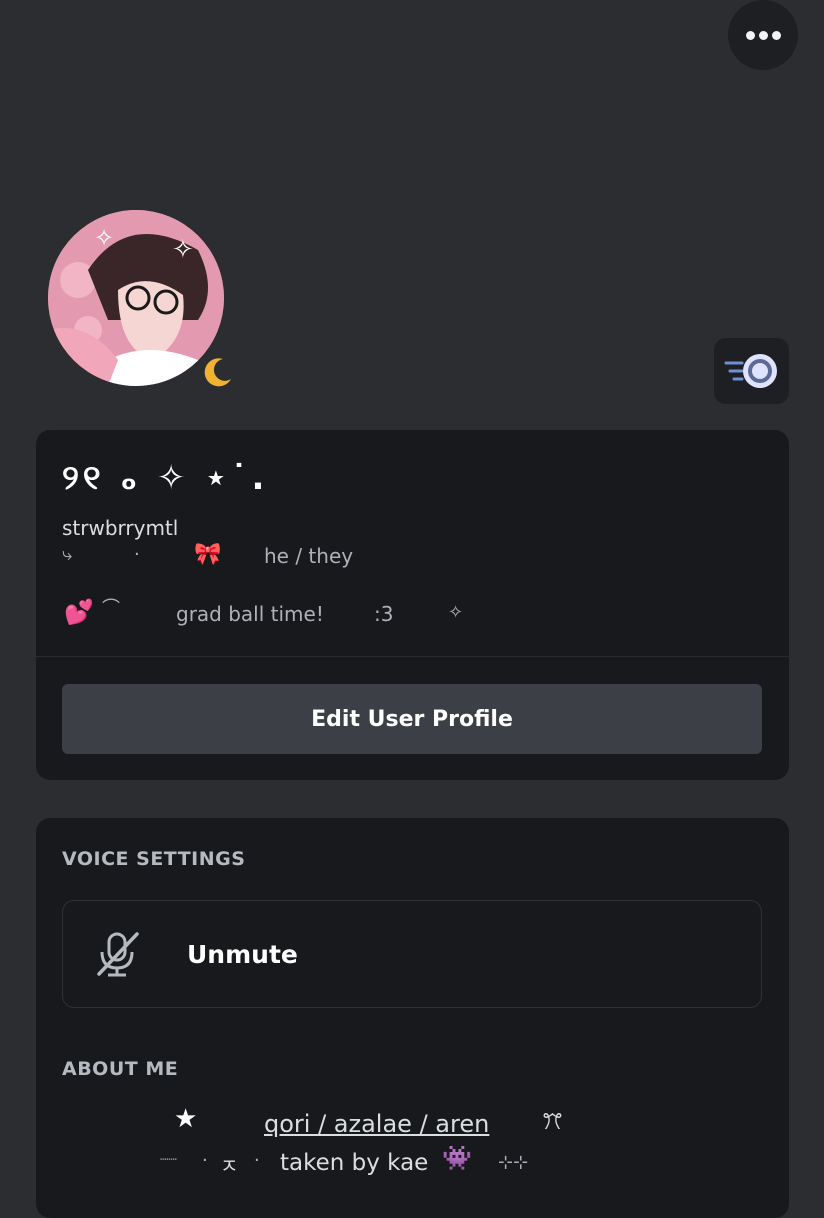 The image size is (824, 1218). Describe the element at coordinates (118, 954) in the screenshot. I see `microphone-muted-icon` at that location.